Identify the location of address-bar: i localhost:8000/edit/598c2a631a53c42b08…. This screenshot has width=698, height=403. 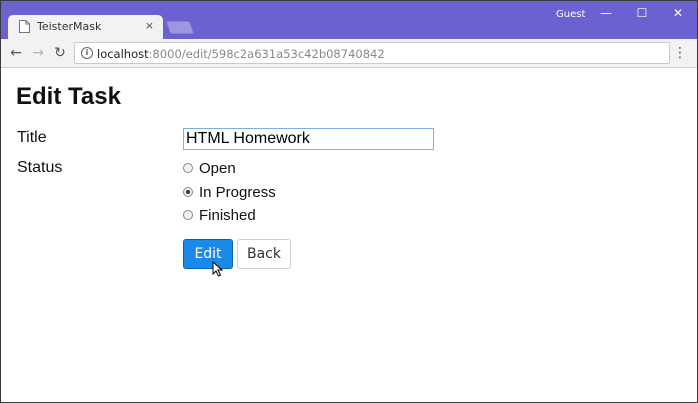
(372, 53).